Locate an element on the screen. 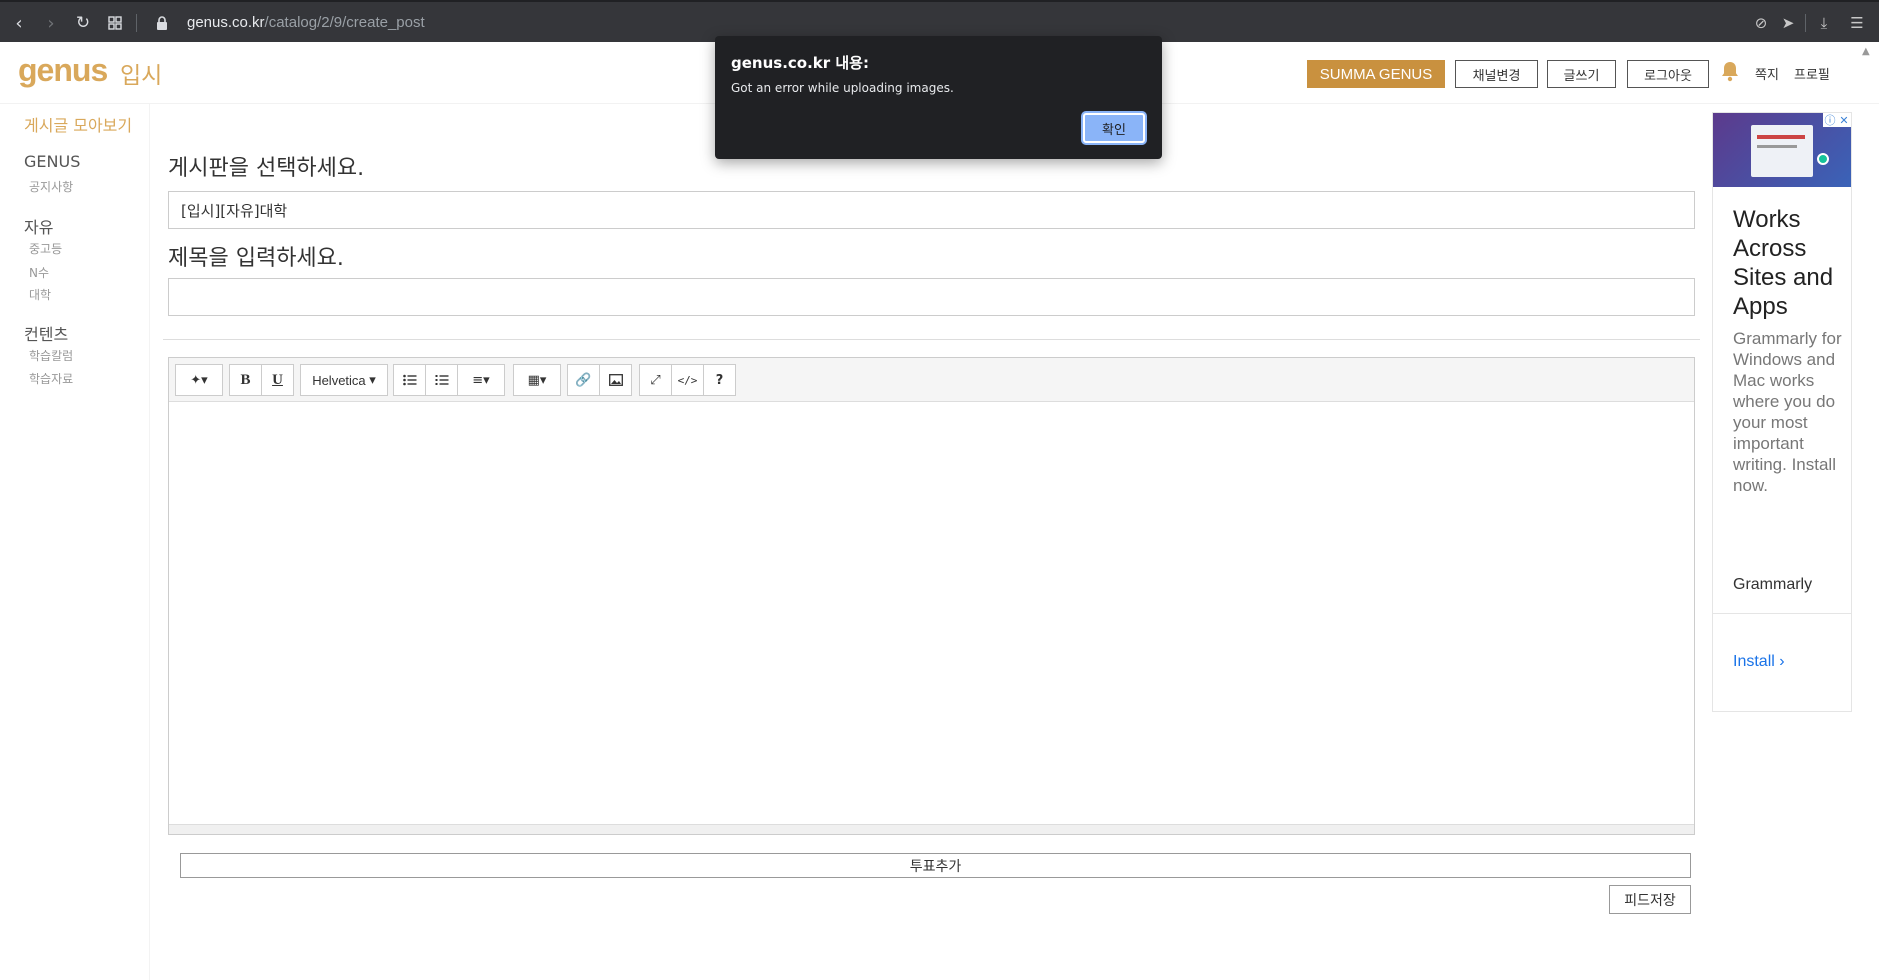  sidebar-item-middle-high: 중고등 is located at coordinates (45, 248).